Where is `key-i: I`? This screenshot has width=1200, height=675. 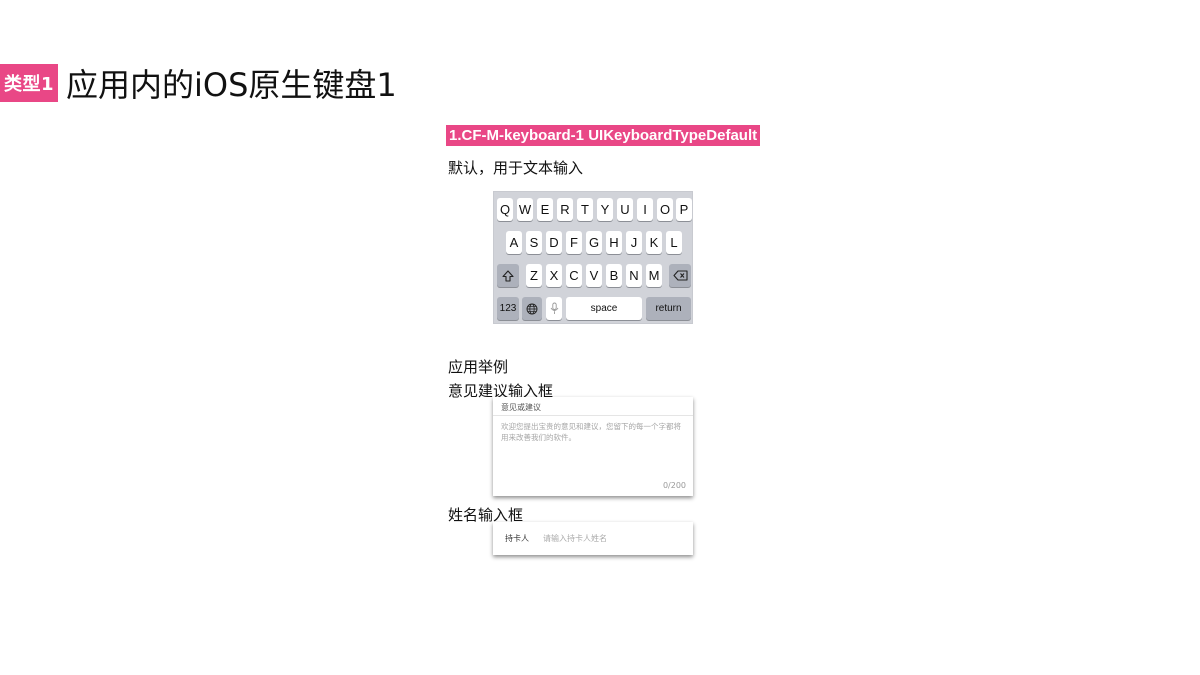
key-i: I is located at coordinates (645, 209).